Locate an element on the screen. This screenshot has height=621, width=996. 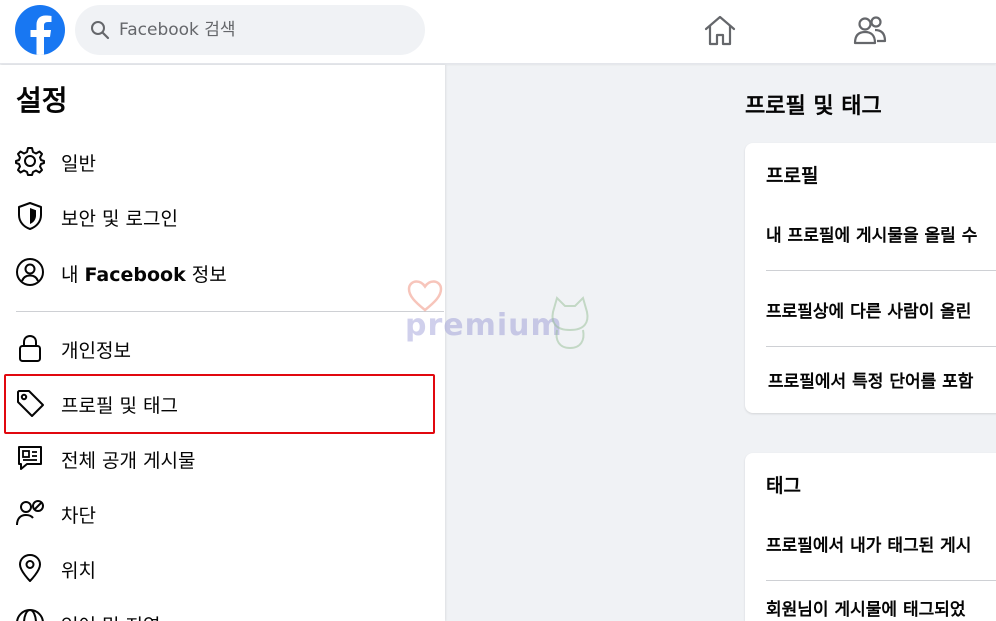
sidebar-item-location: 위치 is located at coordinates (222, 568).